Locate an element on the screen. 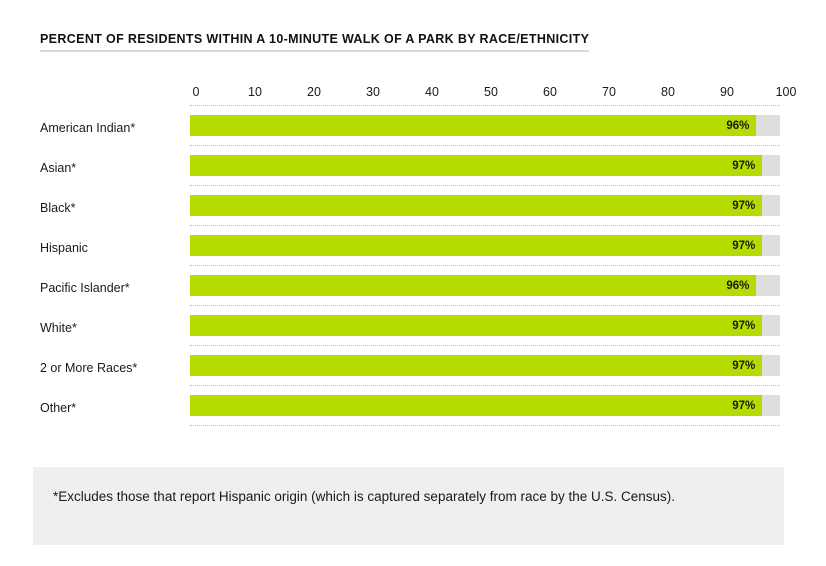  chart-row: Hispanic 97% is located at coordinates (413, 248).